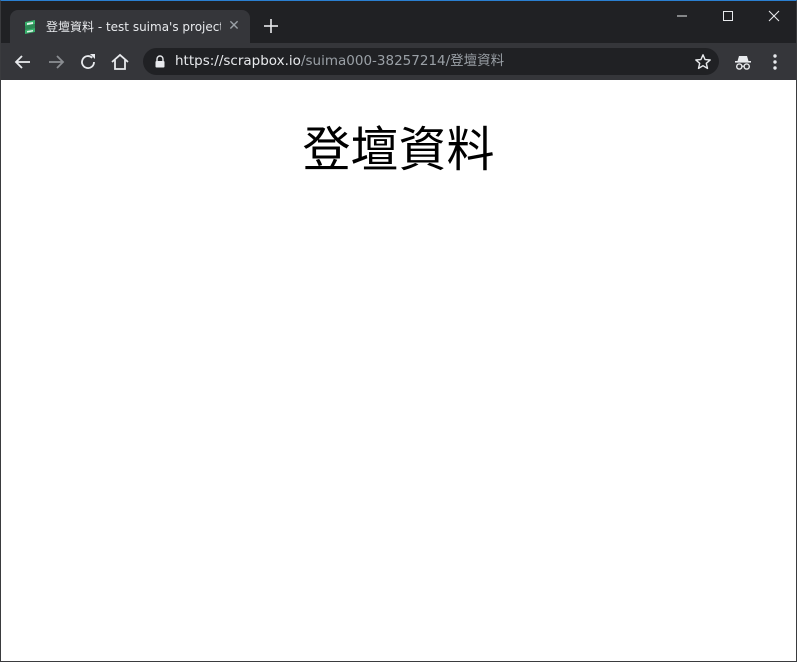  Describe the element at coordinates (23, 62) in the screenshot. I see `arrow-left-icon` at that location.